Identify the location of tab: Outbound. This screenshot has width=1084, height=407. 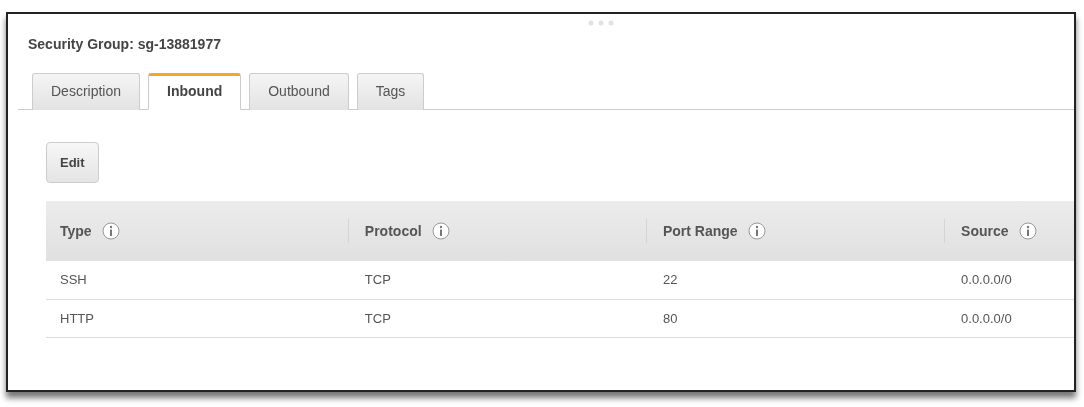
(299, 91).